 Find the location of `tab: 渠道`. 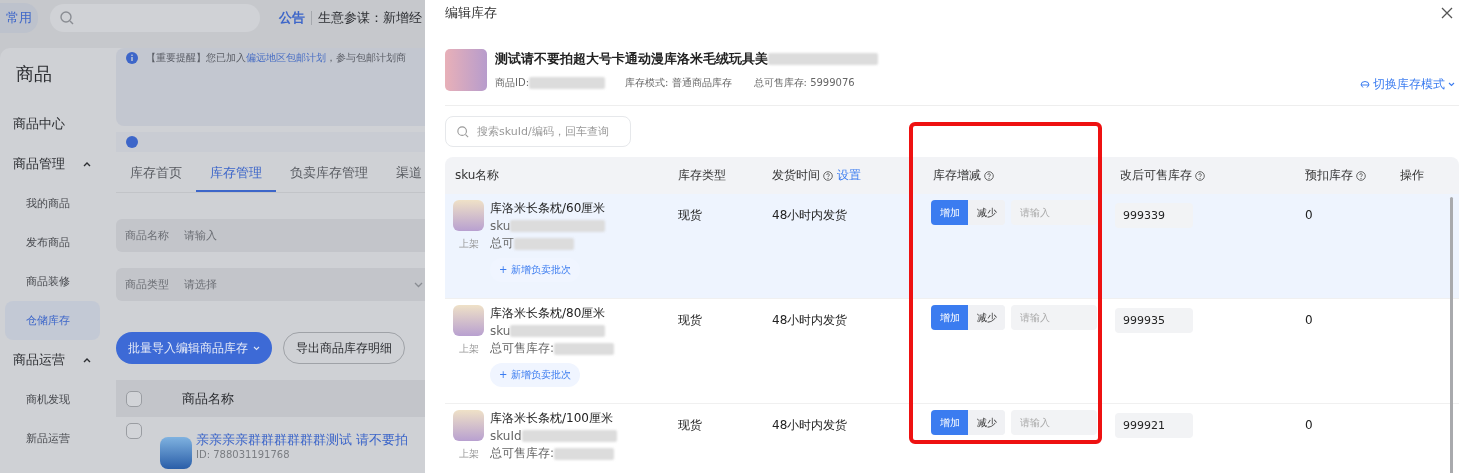

tab: 渠道 is located at coordinates (403, 174).